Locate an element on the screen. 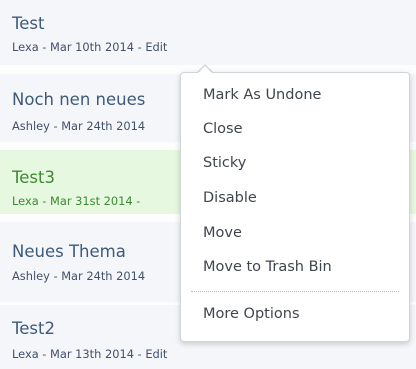  thread-title: Test2 is located at coordinates (33, 328).